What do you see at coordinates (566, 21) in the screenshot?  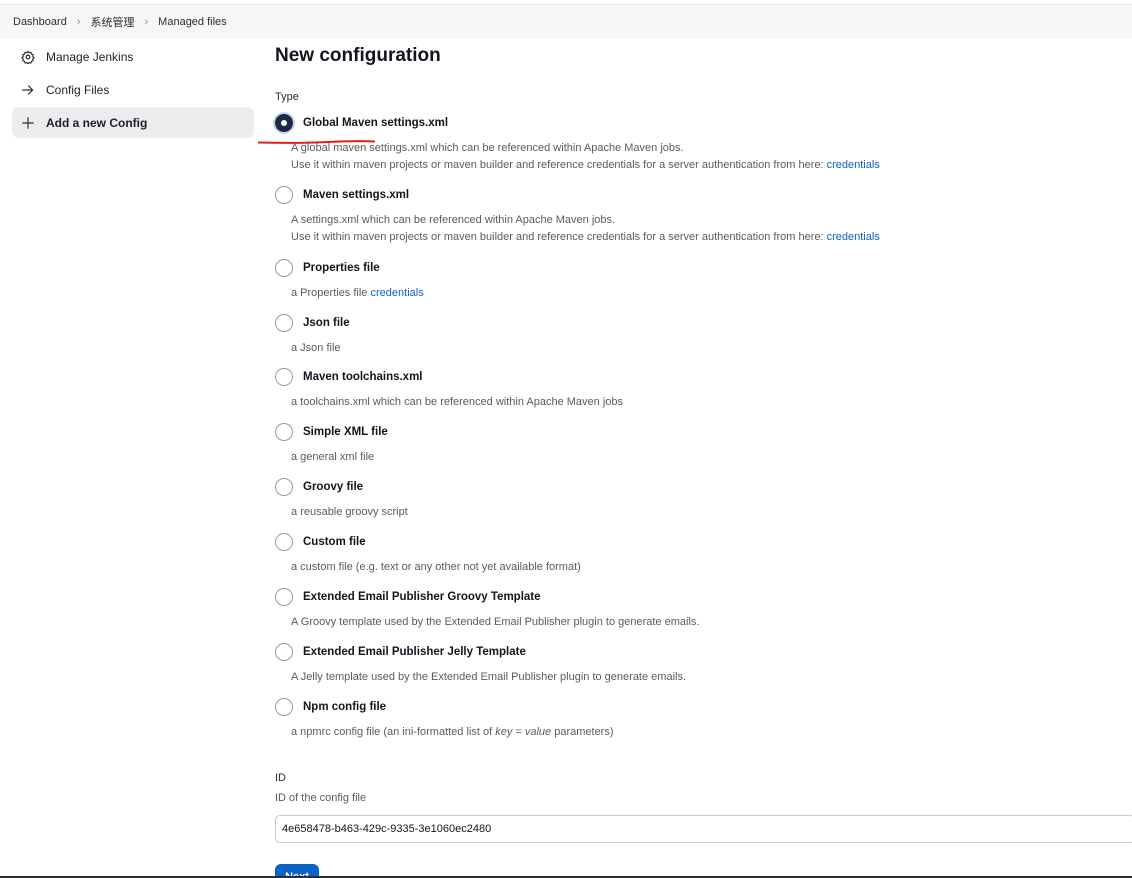 I see `breadcrumb: Dashboard › 系统管理 › Managed files` at bounding box center [566, 21].